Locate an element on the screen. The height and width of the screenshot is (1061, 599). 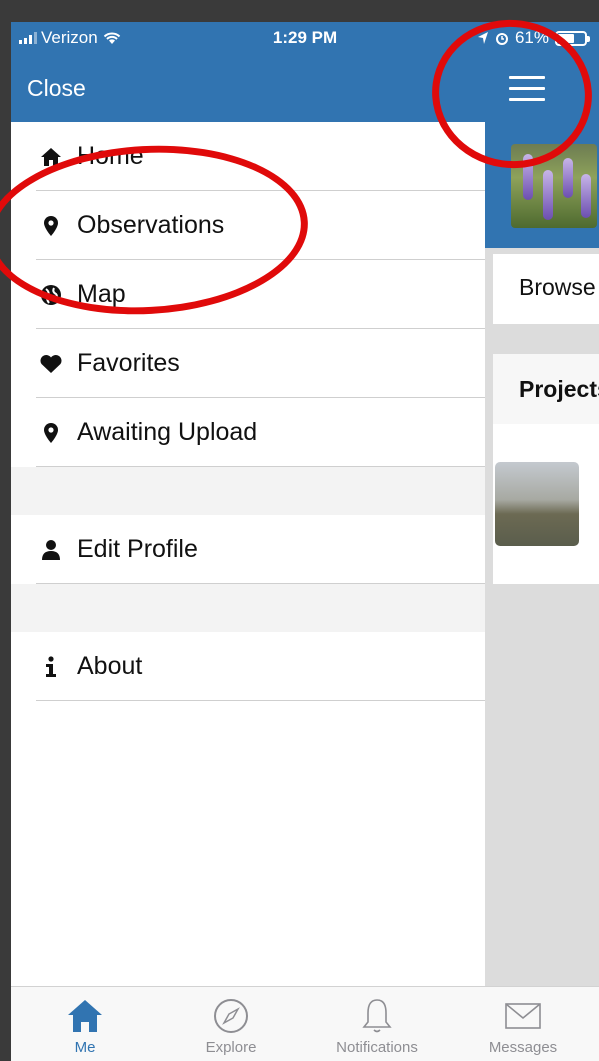
status-right: 61% is located at coordinates (533, 38).